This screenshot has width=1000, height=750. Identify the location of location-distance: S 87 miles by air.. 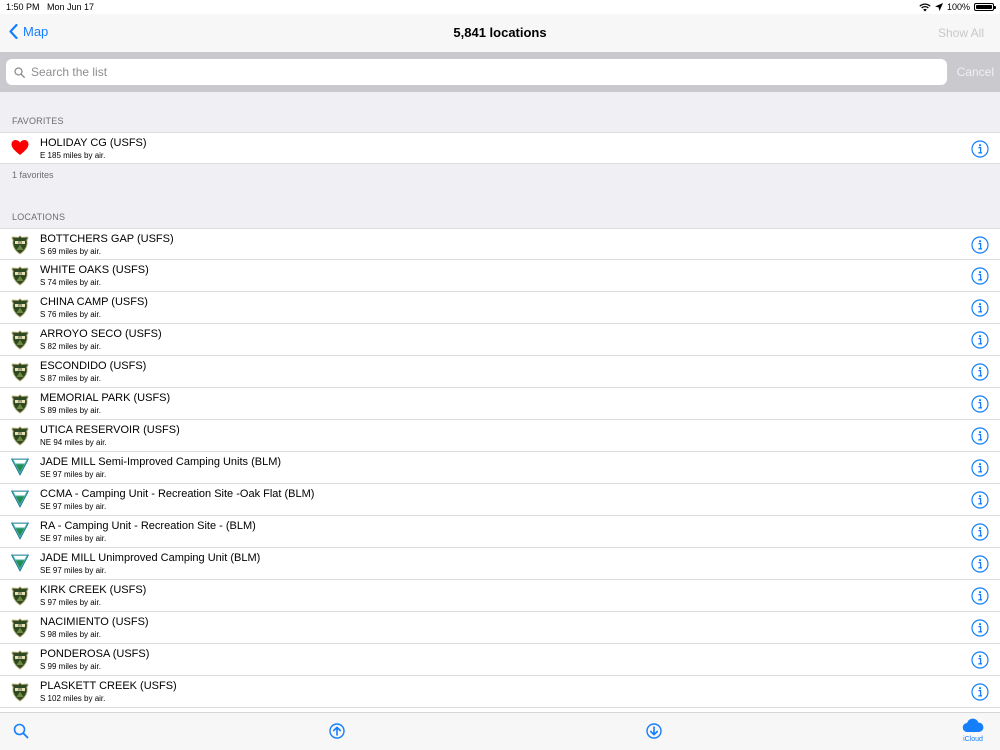
(70, 378).